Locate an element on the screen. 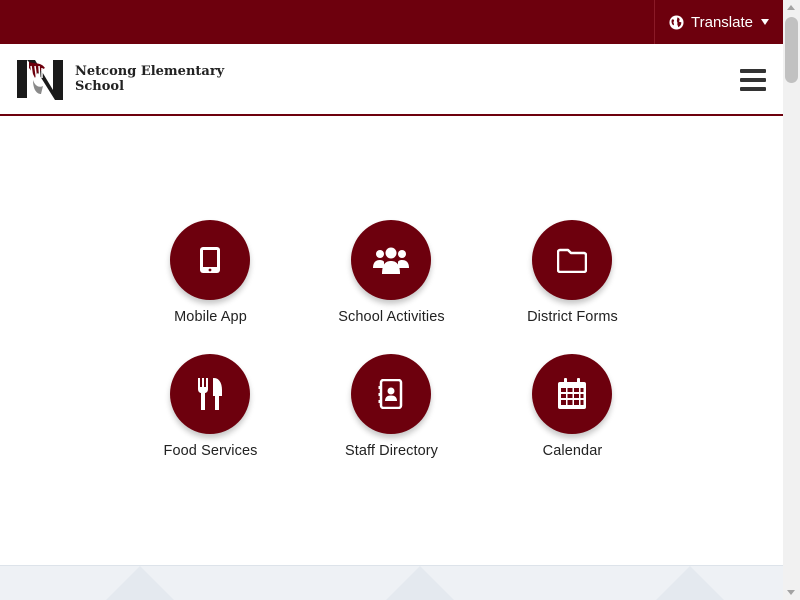  address-book-icon is located at coordinates (390, 394).